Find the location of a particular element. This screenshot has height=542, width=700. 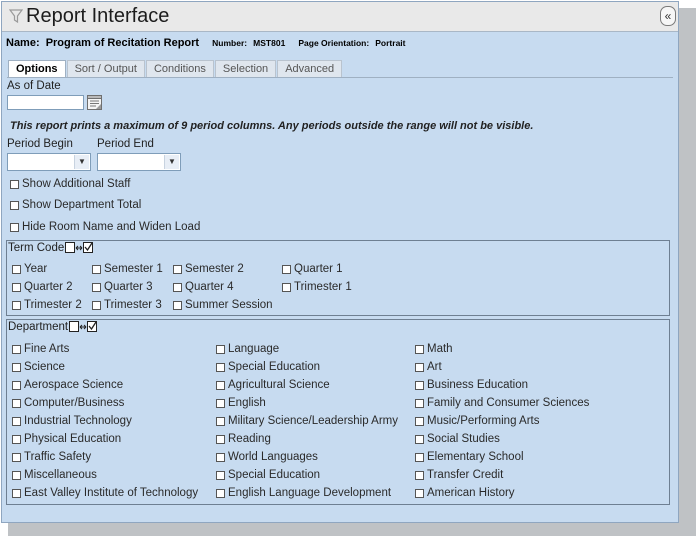

tab-conditions: Conditions is located at coordinates (179, 68).